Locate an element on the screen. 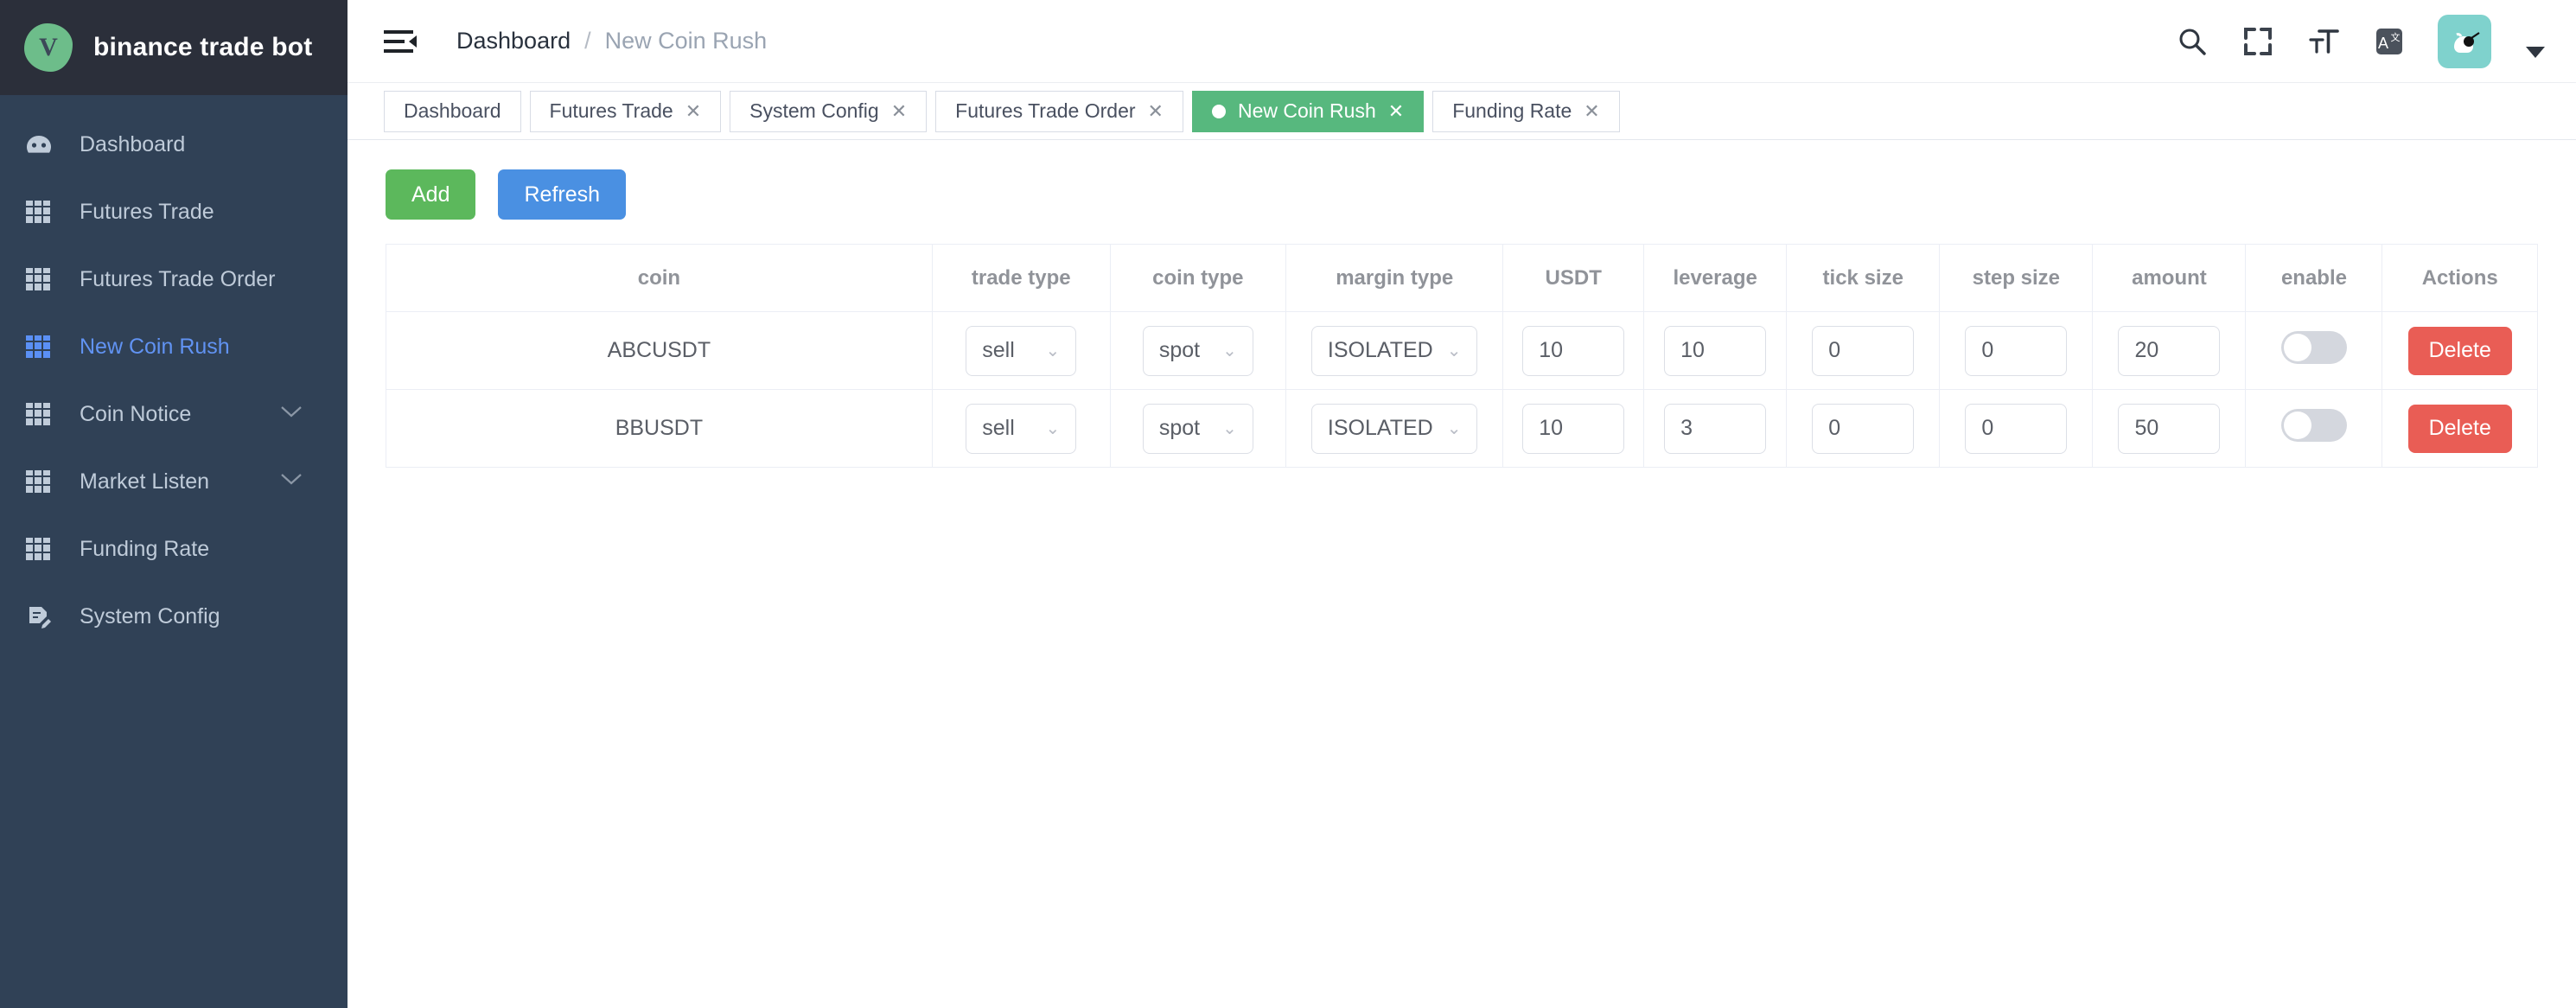  sidebar-item-label: Futures Trade Order is located at coordinates (178, 278).